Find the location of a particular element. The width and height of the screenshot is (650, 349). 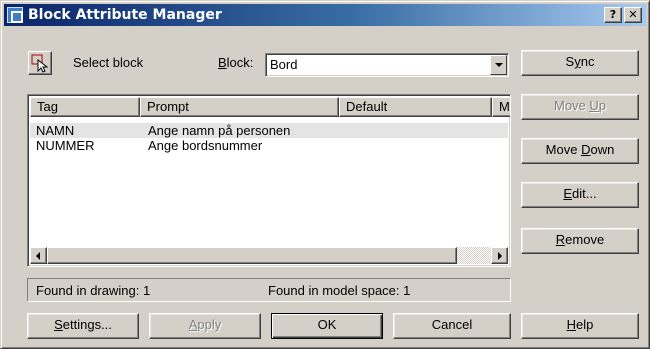

table-row: NUMMER Ange bordsnummer is located at coordinates (269, 145).